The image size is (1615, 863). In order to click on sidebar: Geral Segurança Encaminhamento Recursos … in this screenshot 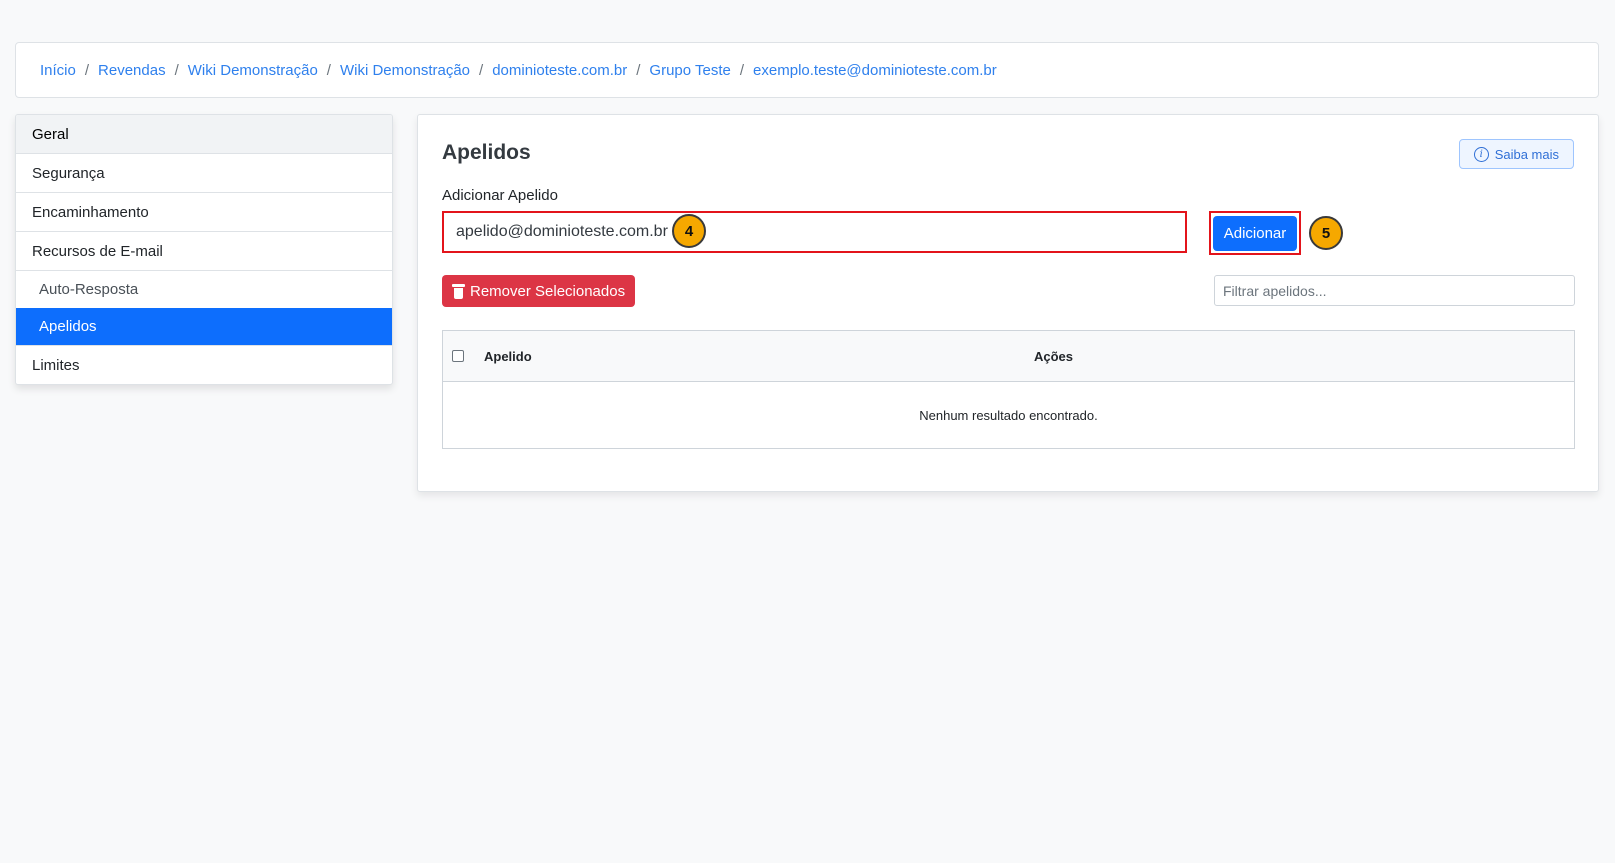, I will do `click(204, 249)`.